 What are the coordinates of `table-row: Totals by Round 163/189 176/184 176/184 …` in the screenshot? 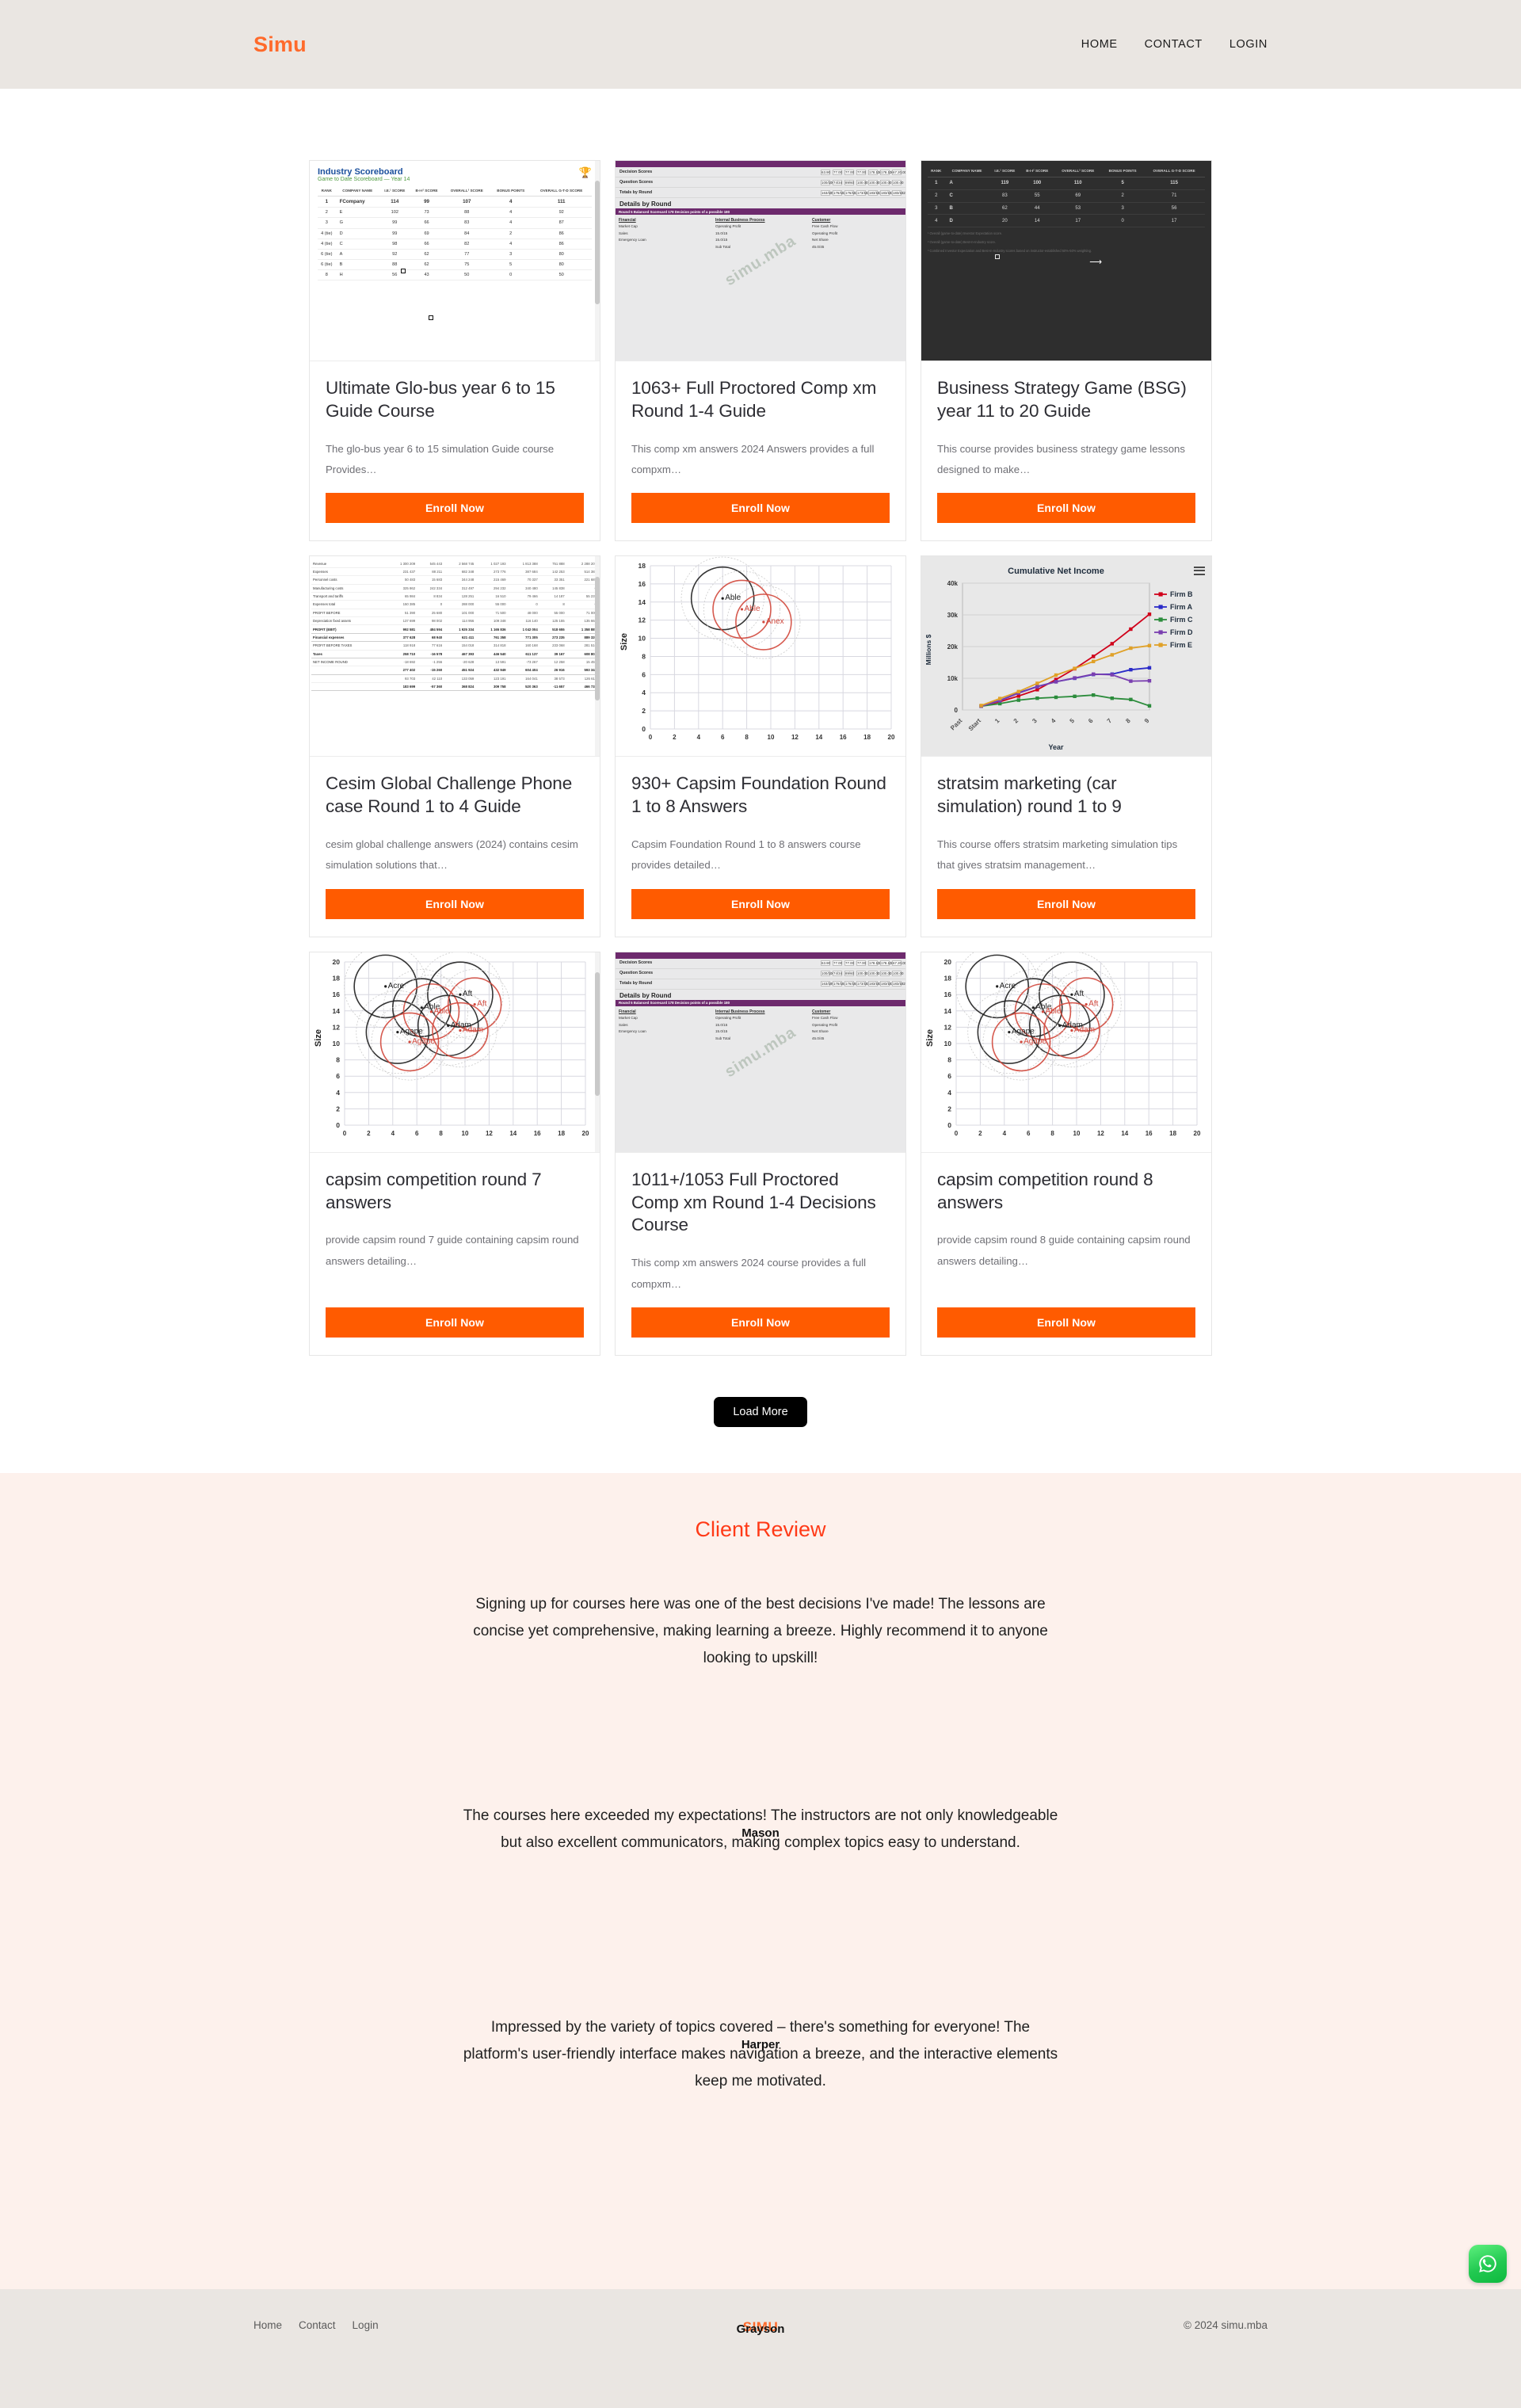 It's located at (760, 984).